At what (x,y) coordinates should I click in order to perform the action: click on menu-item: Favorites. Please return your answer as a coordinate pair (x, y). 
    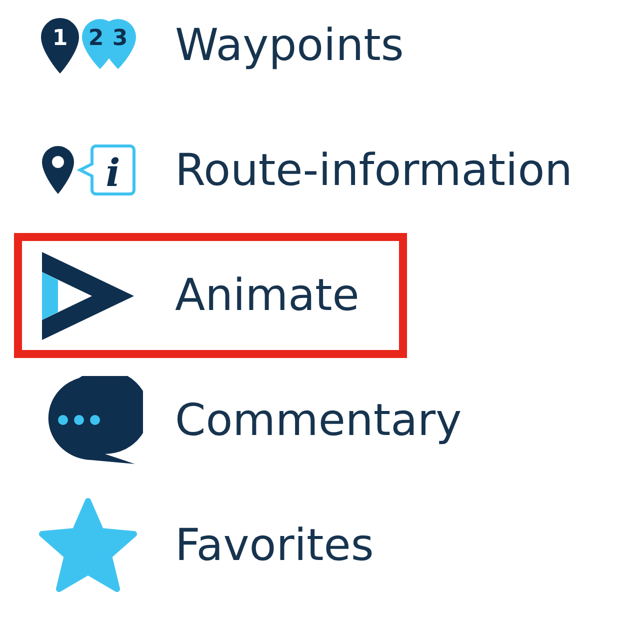
    Looking at the image, I should click on (218, 545).